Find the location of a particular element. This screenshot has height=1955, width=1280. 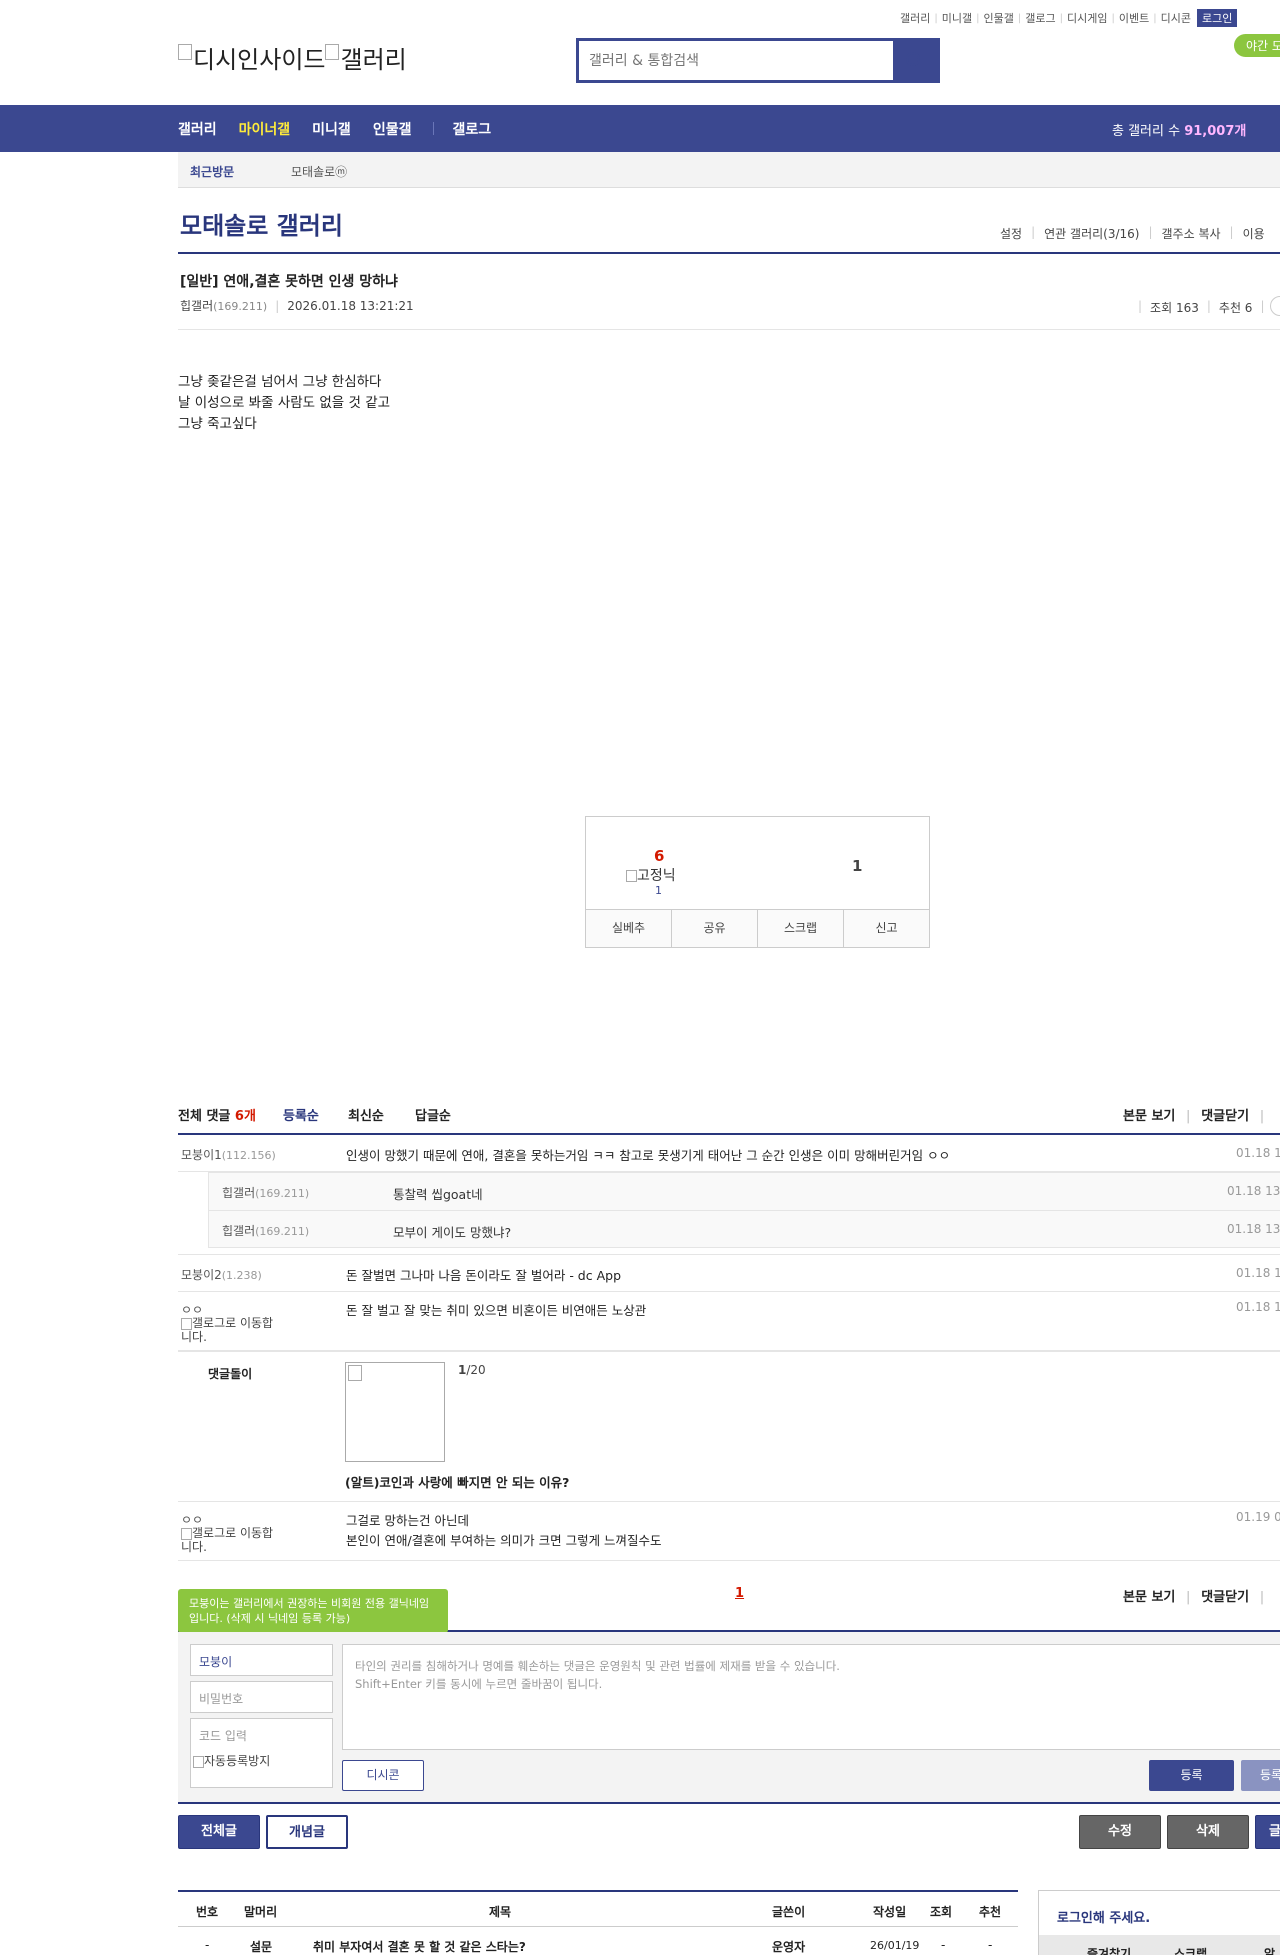

post-title: [일반] 연애,결혼 못하면 인생 망하냐 is located at coordinates (289, 282).